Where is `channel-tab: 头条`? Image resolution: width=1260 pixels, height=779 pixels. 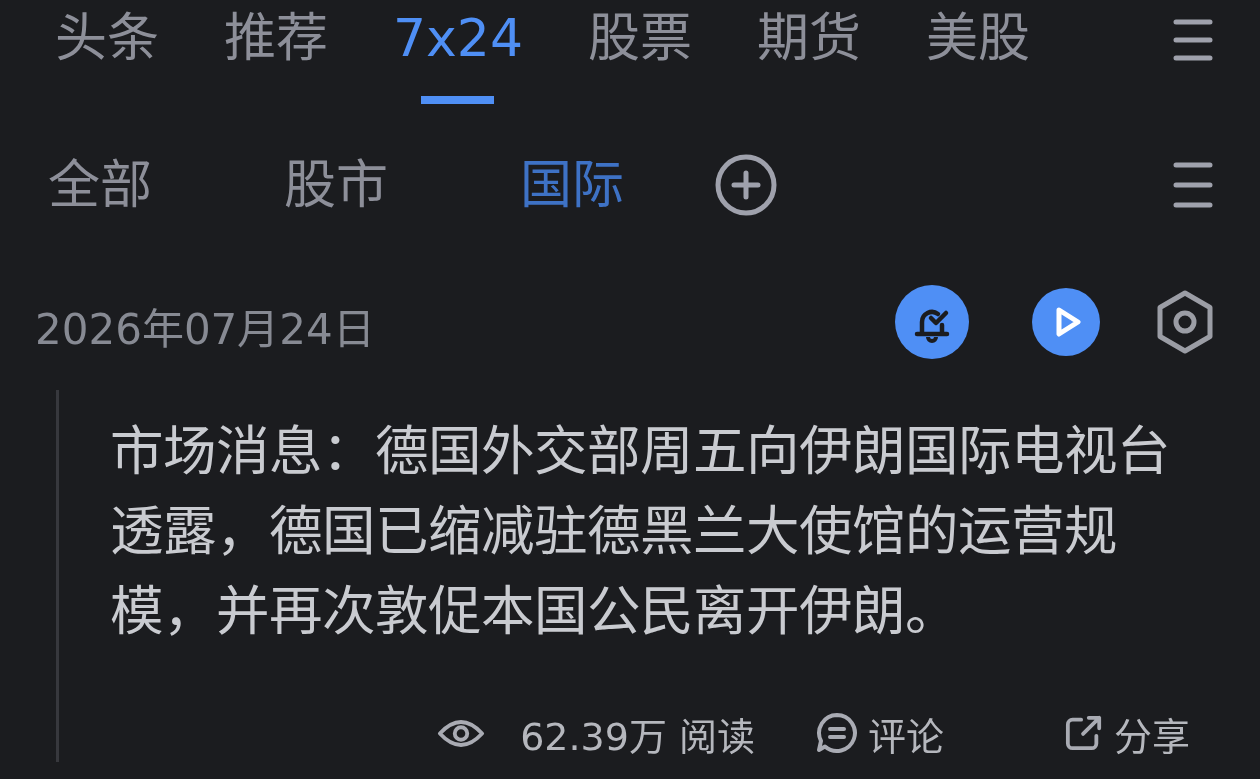
channel-tab: 头条 is located at coordinates (107, 52).